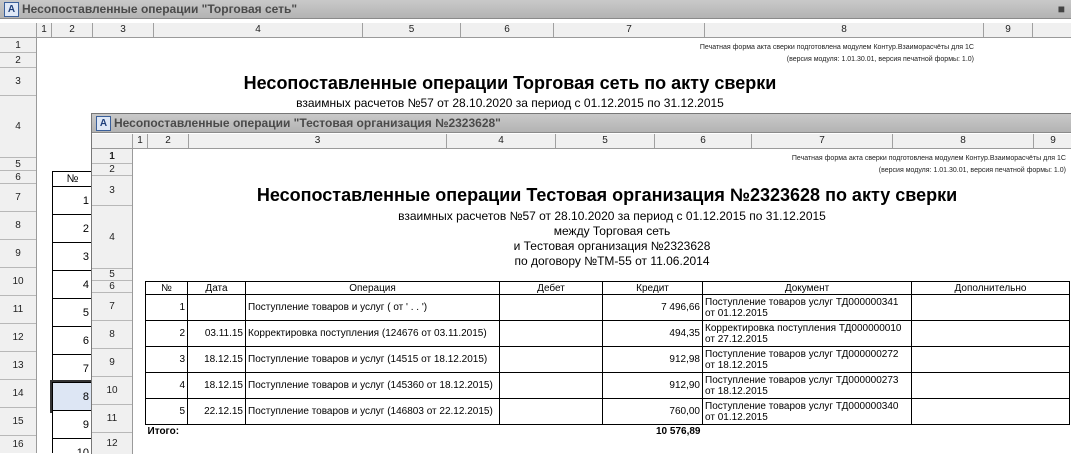  Describe the element at coordinates (652, 359) in the screenshot. I see `cell-credit: 912,98` at that location.